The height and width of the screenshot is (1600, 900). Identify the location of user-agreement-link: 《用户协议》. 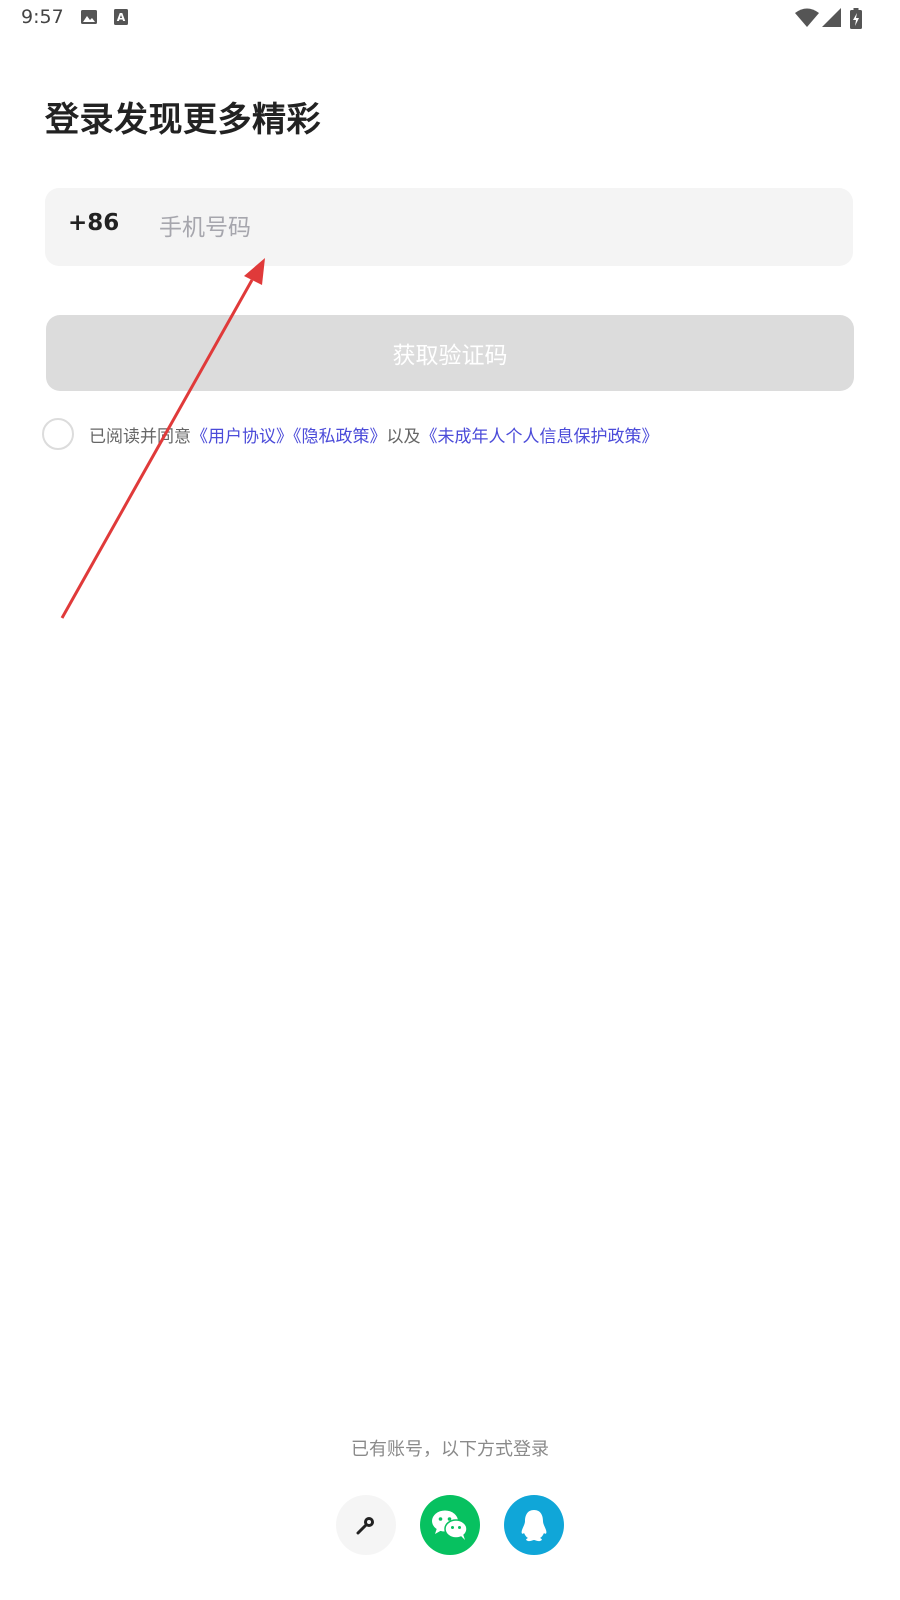
(242, 437).